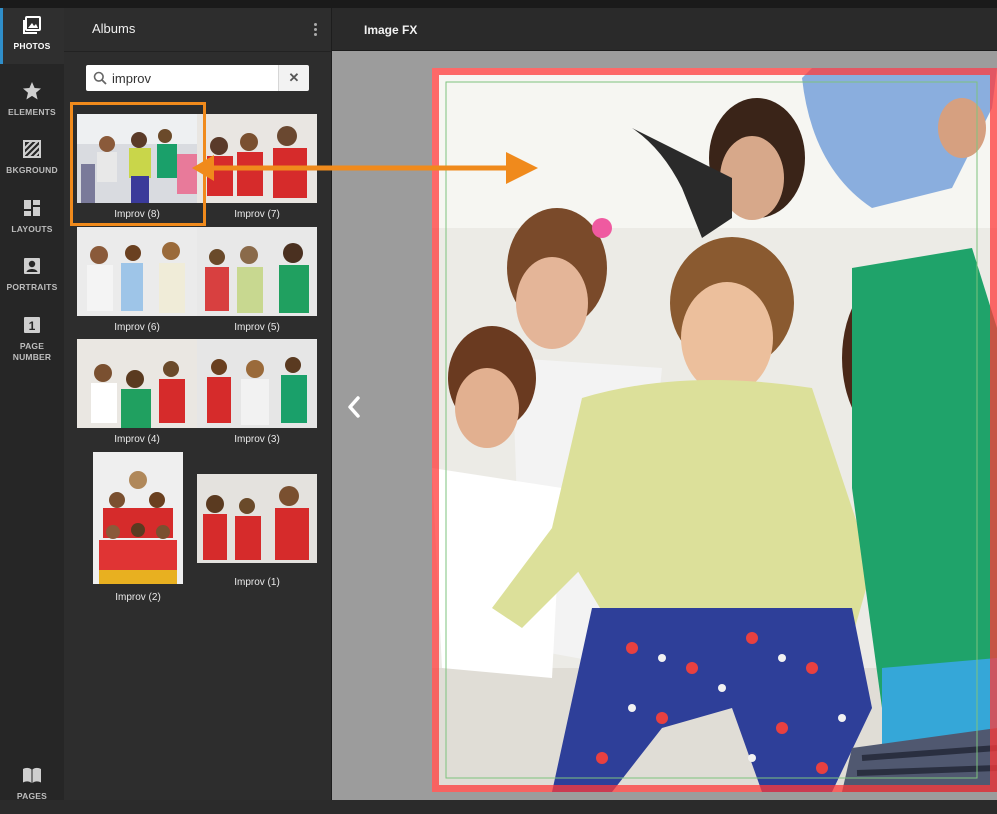 The height and width of the screenshot is (814, 997). What do you see at coordinates (257, 327) in the screenshot?
I see `photo-caption: Improv (5)` at bounding box center [257, 327].